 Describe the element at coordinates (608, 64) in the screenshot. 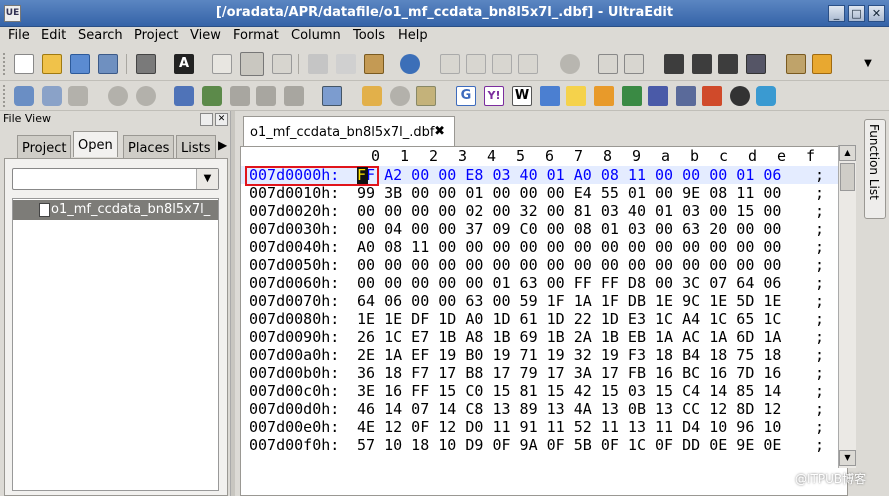

I see `window-list-icon` at that location.